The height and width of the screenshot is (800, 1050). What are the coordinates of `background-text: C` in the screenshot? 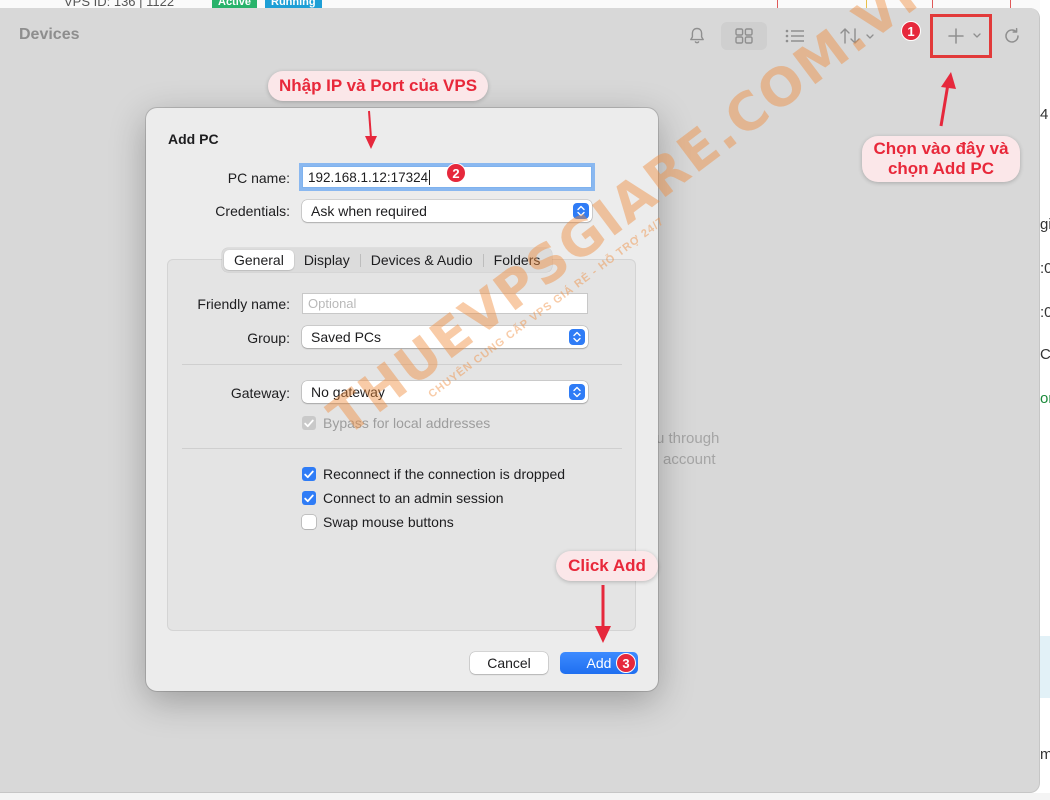 It's located at (1045, 354).